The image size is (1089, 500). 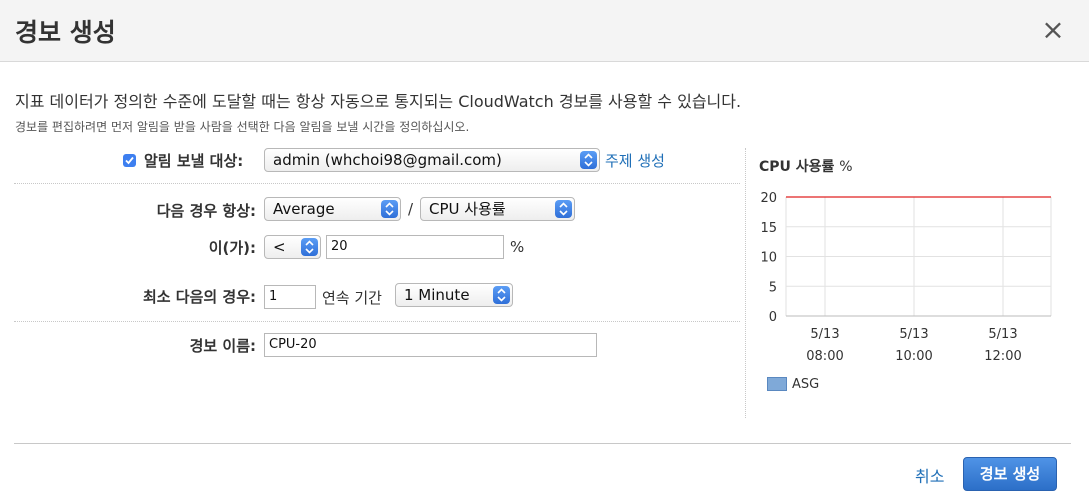 I want to click on create-topic-link: 주제 생성, so click(x=635, y=160).